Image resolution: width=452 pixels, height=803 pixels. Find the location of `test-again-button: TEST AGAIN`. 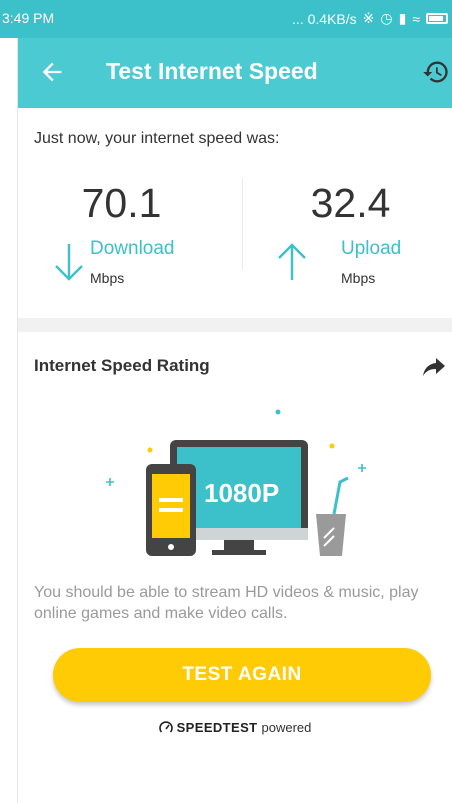

test-again-button: TEST AGAIN is located at coordinates (242, 675).